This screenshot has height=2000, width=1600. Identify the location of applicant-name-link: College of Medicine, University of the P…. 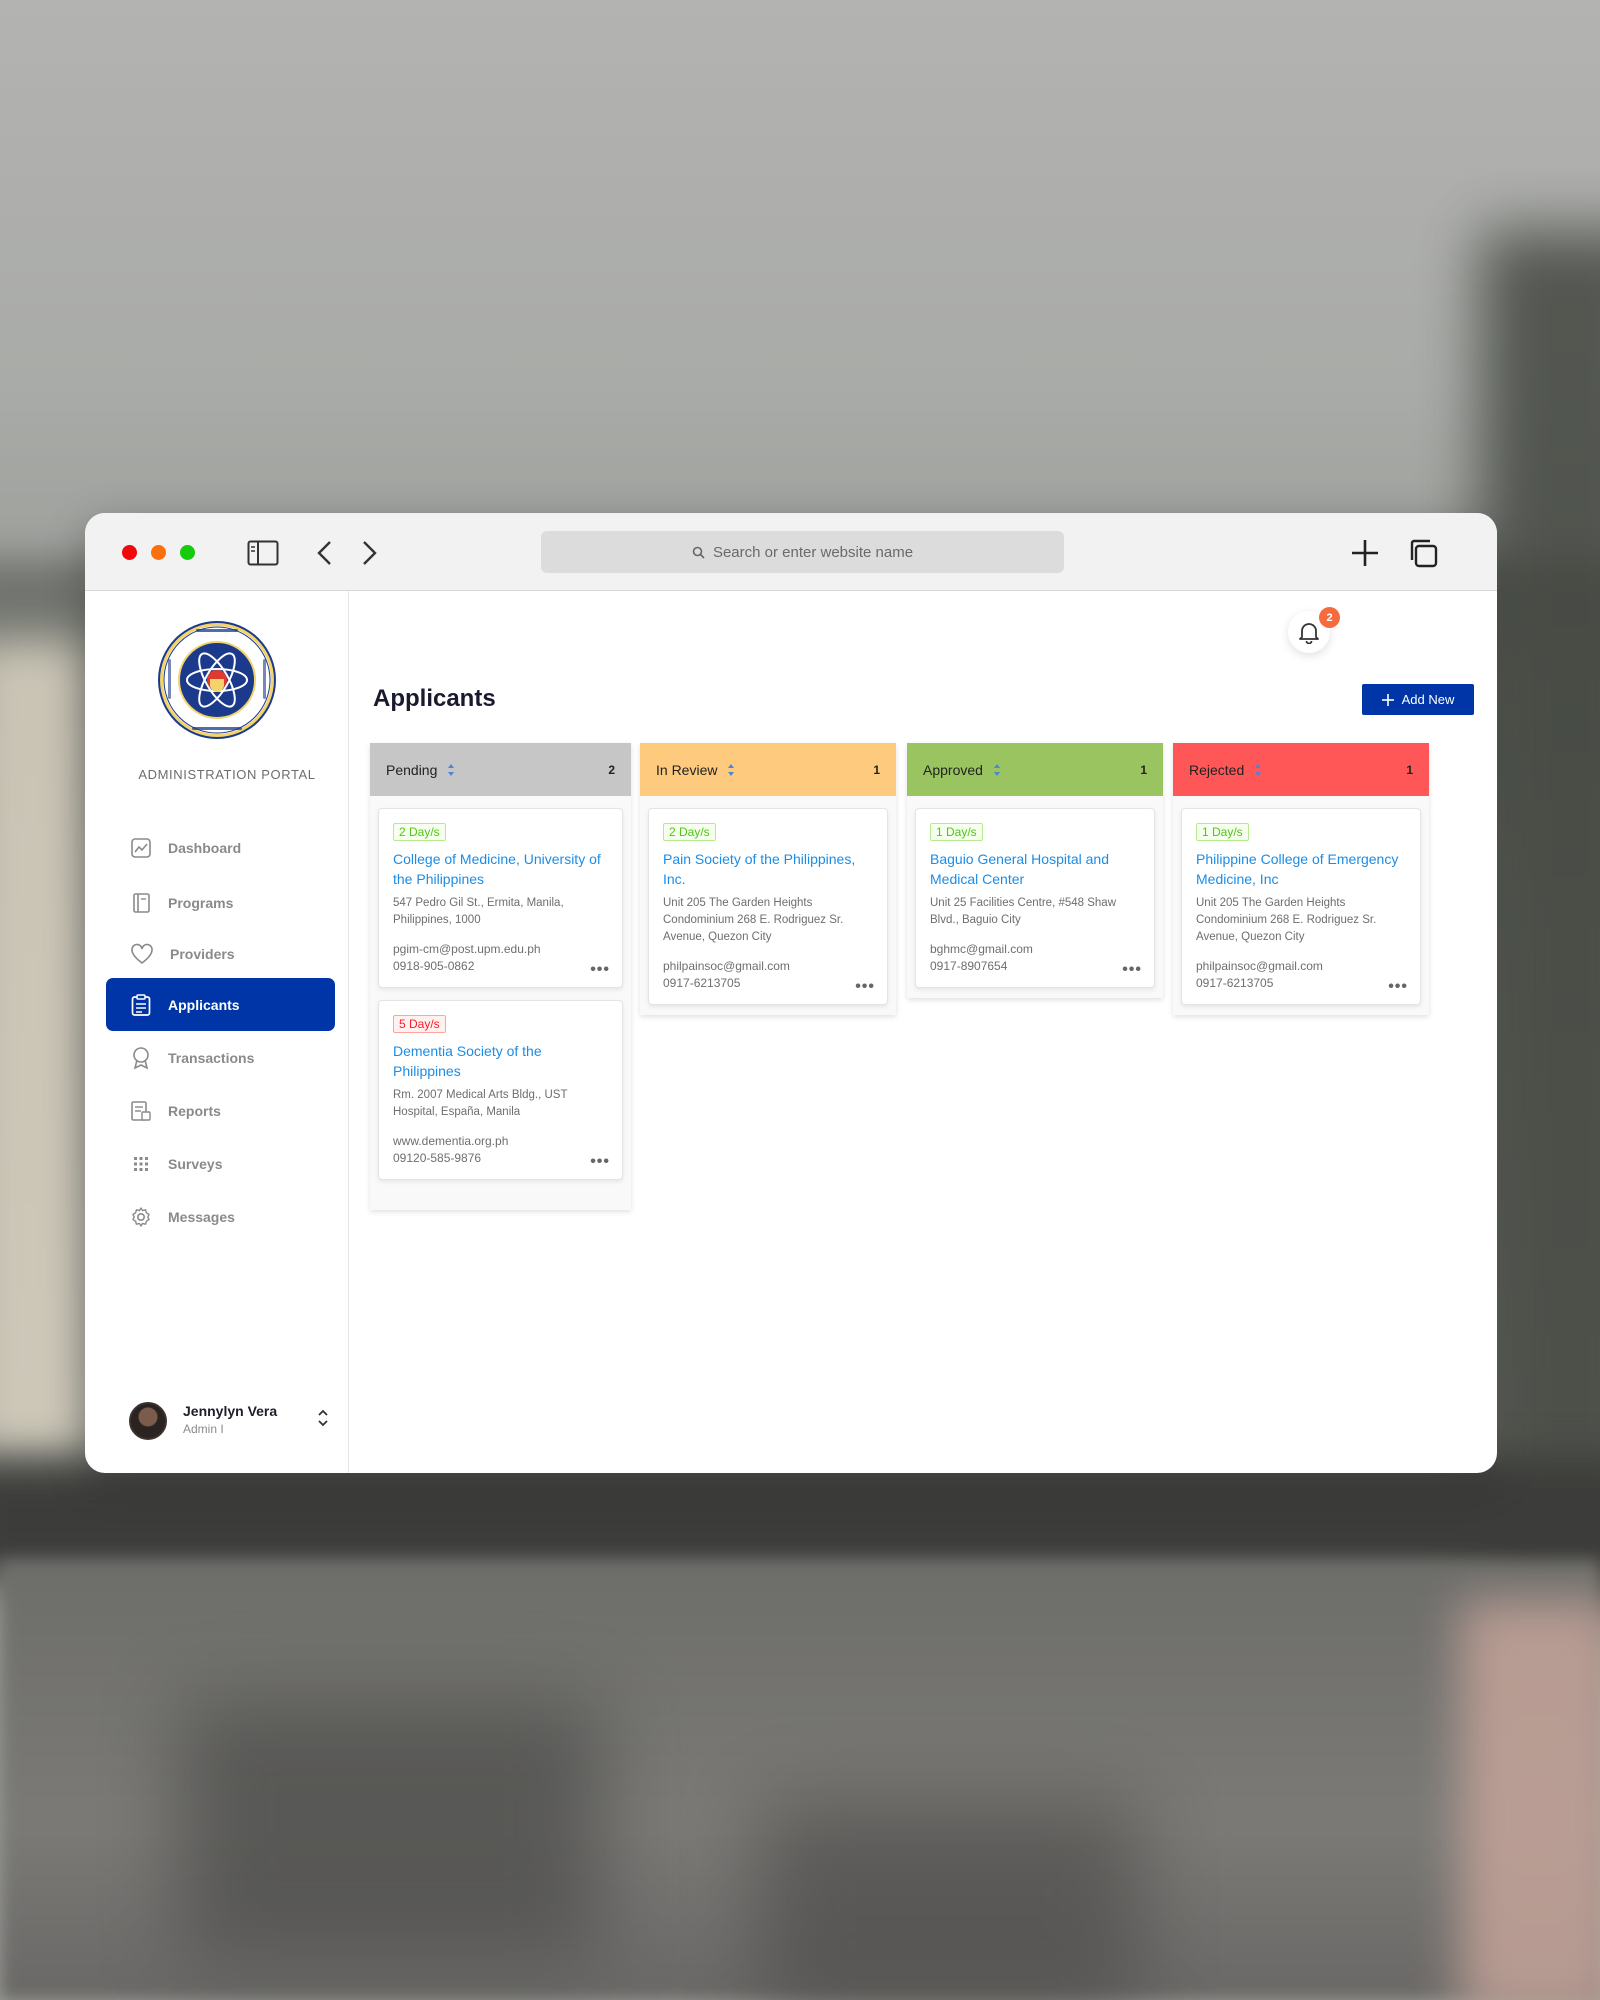
(500, 869).